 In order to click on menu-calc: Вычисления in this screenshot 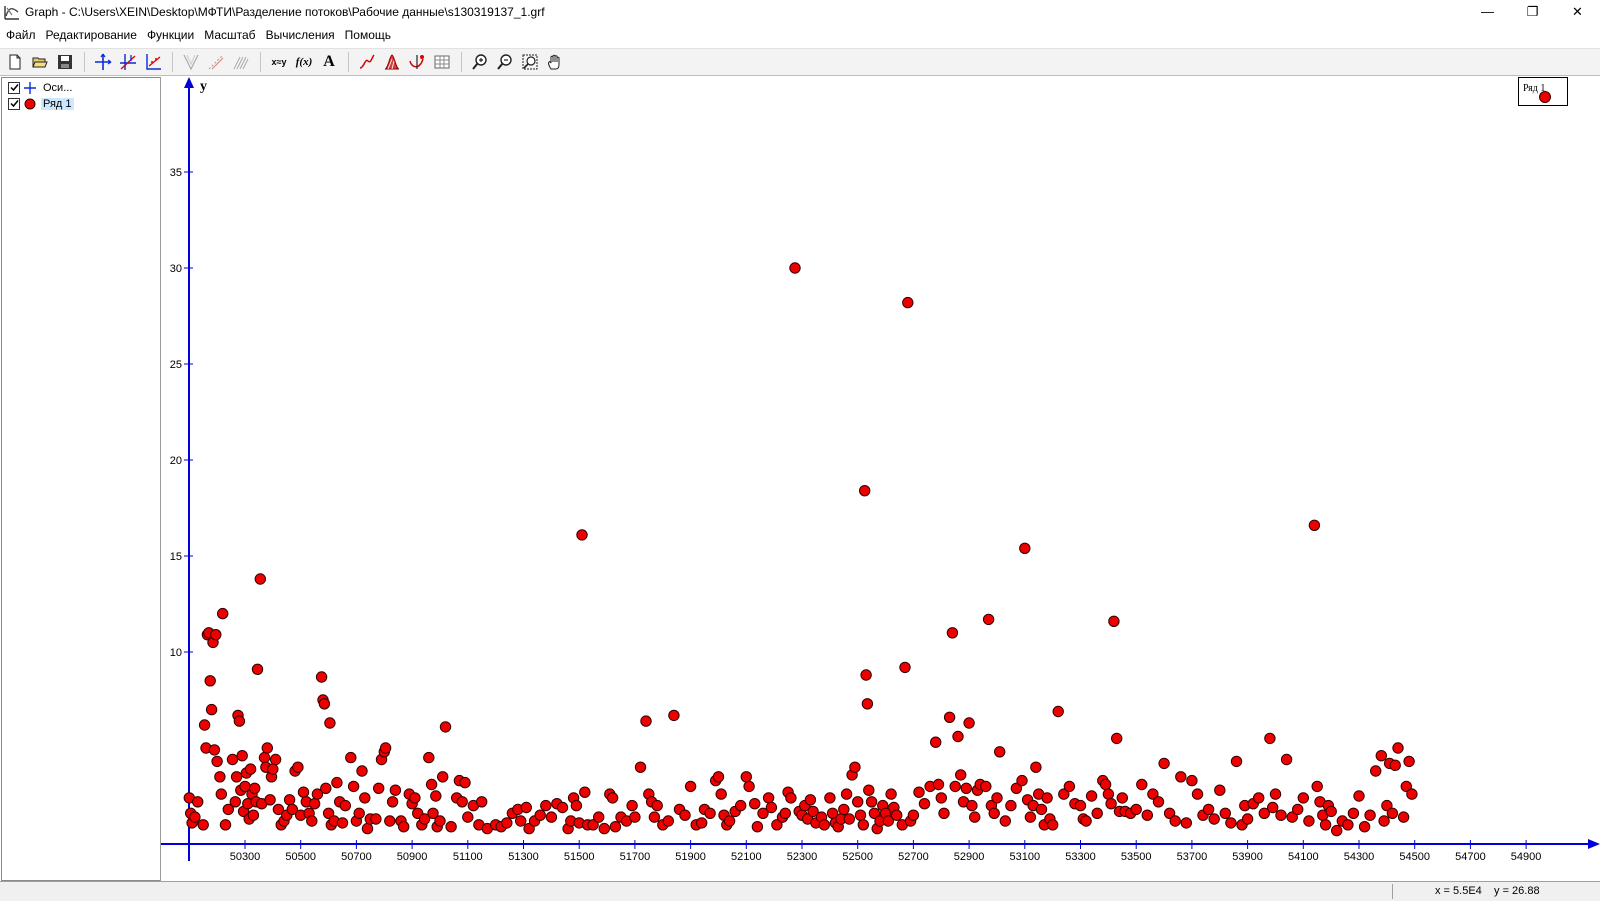, I will do `click(300, 35)`.